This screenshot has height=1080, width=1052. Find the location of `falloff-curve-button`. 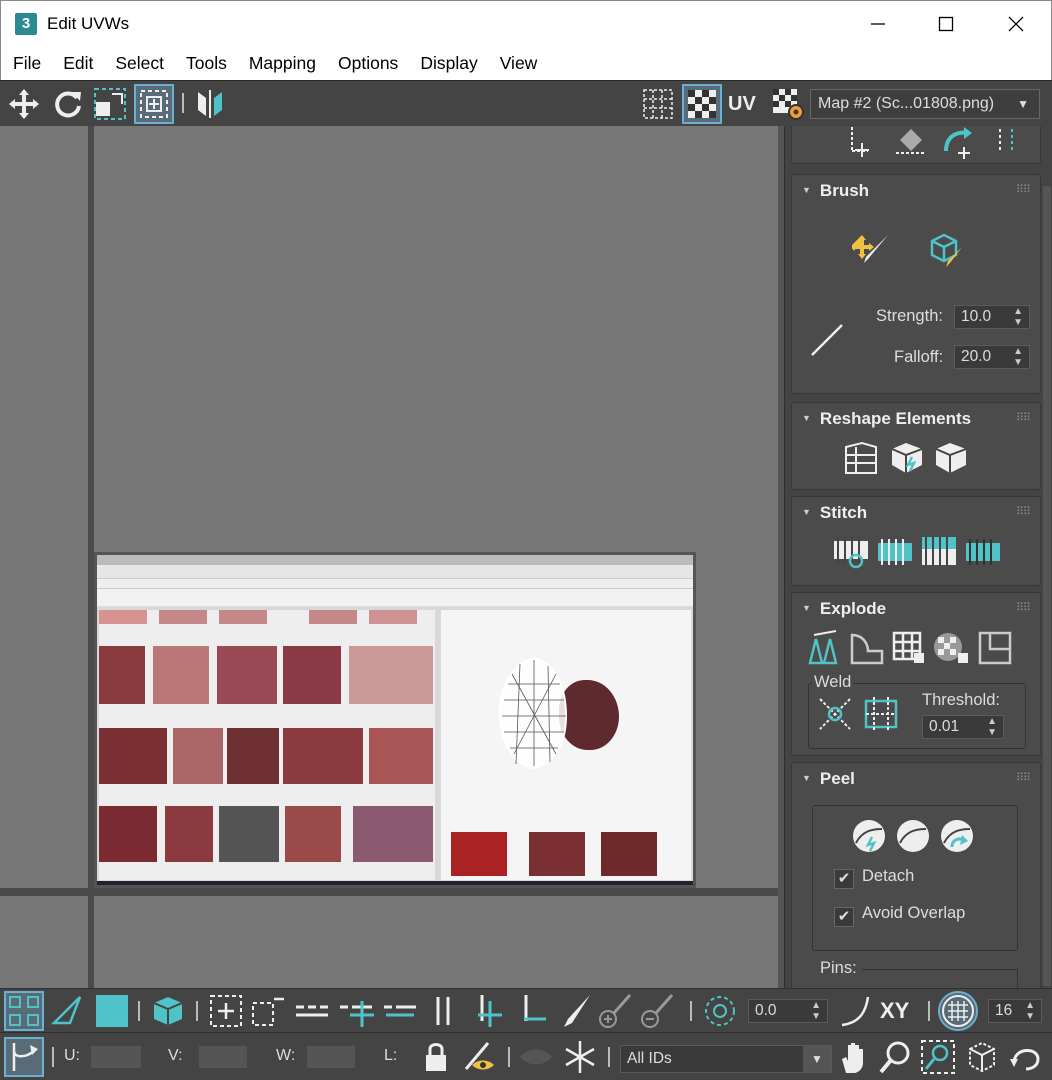

falloff-curve-button is located at coordinates (856, 1011).